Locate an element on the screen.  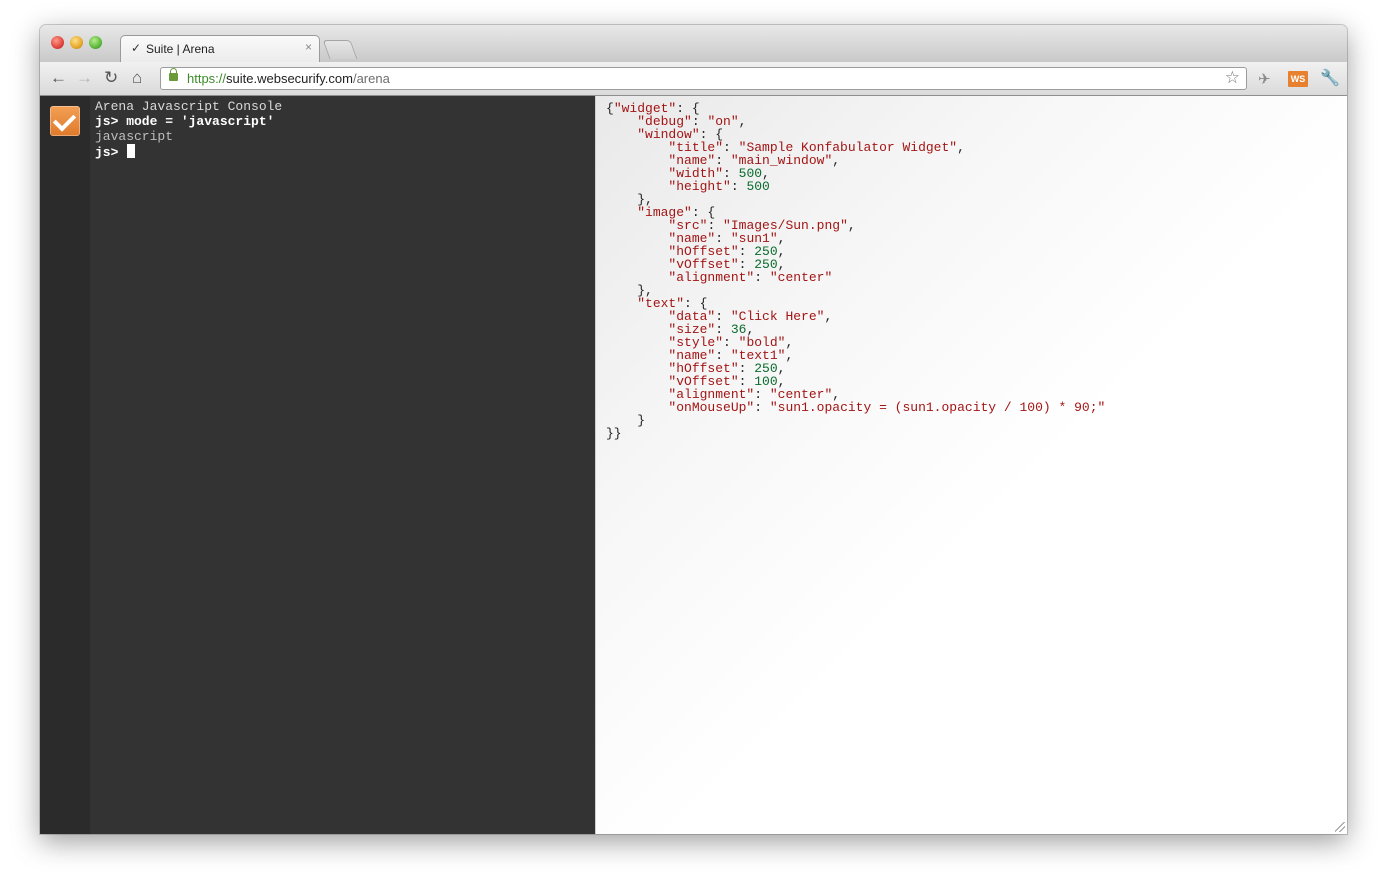
json-key: "onMouseUp" is located at coordinates (711, 407).